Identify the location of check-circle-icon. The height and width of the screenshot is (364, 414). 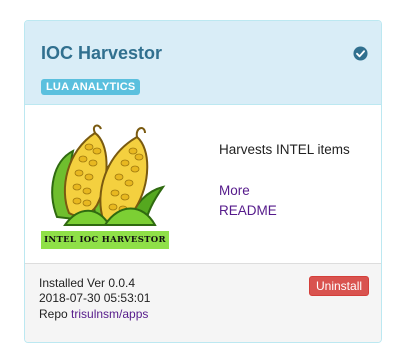
(360, 53).